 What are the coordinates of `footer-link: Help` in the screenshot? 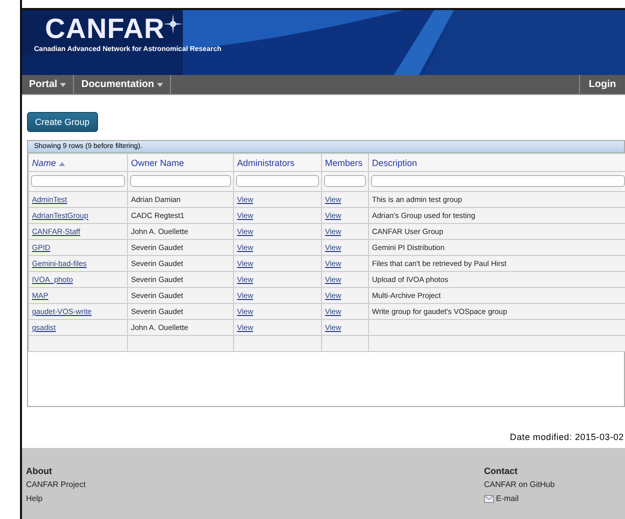 It's located at (34, 499).